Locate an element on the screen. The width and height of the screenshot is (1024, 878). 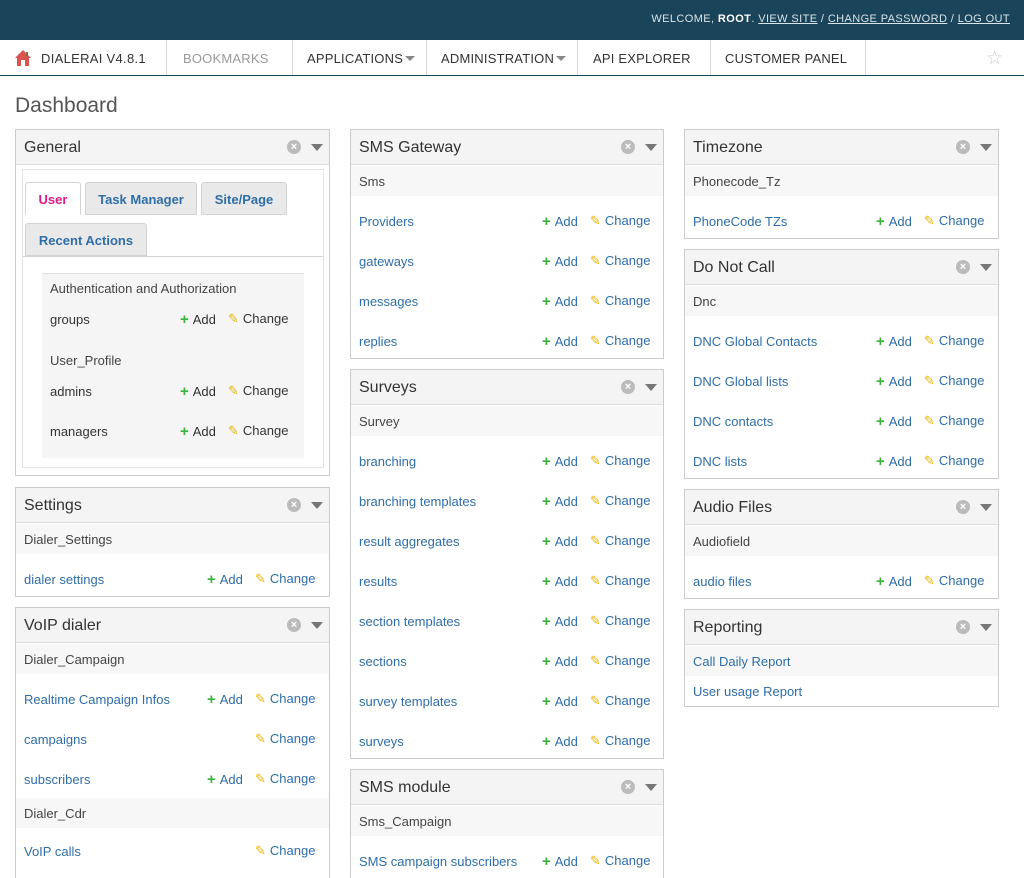
star-icon: ☆ is located at coordinates (994, 58).